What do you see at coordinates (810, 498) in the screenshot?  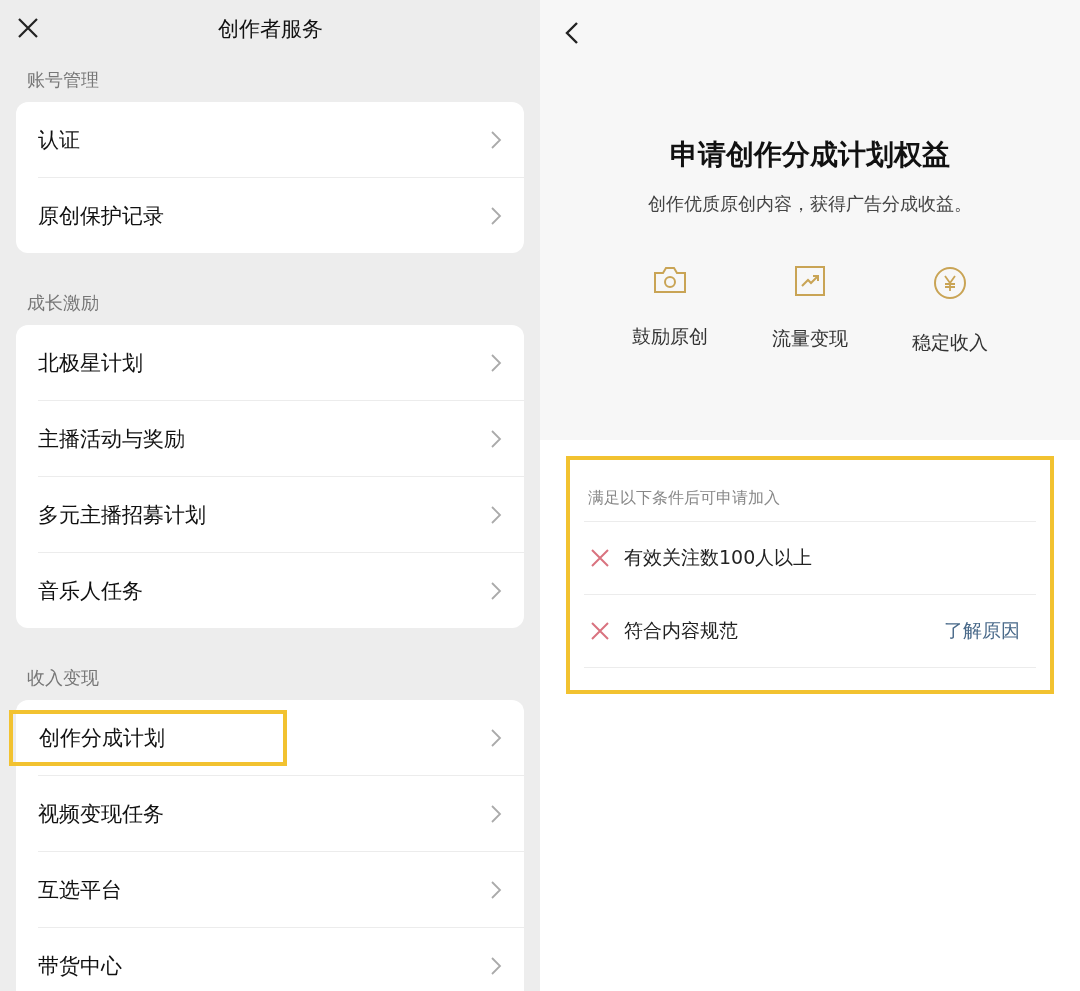 I see `requirements-intro: 满足以下条件后可申请加入` at bounding box center [810, 498].